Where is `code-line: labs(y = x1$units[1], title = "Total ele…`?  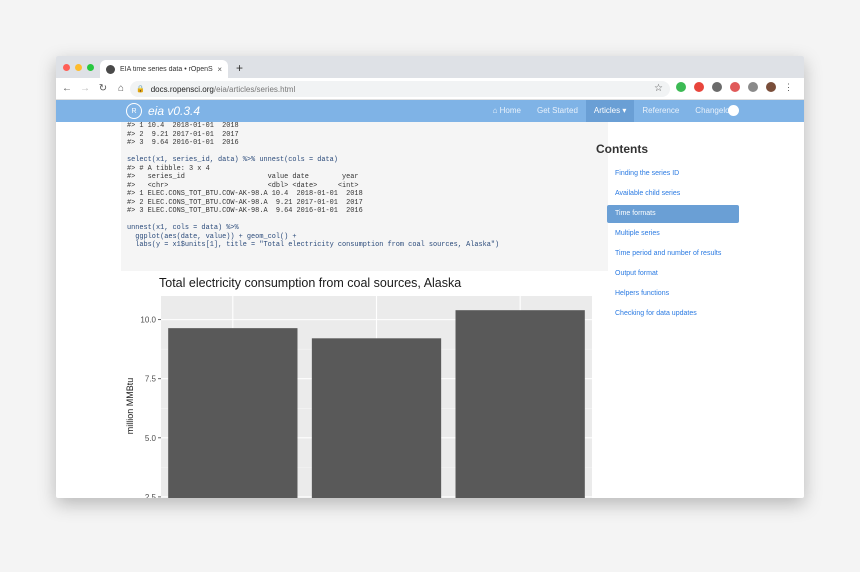 code-line: labs(y = x1$units[1], title = "Total ele… is located at coordinates (313, 245).